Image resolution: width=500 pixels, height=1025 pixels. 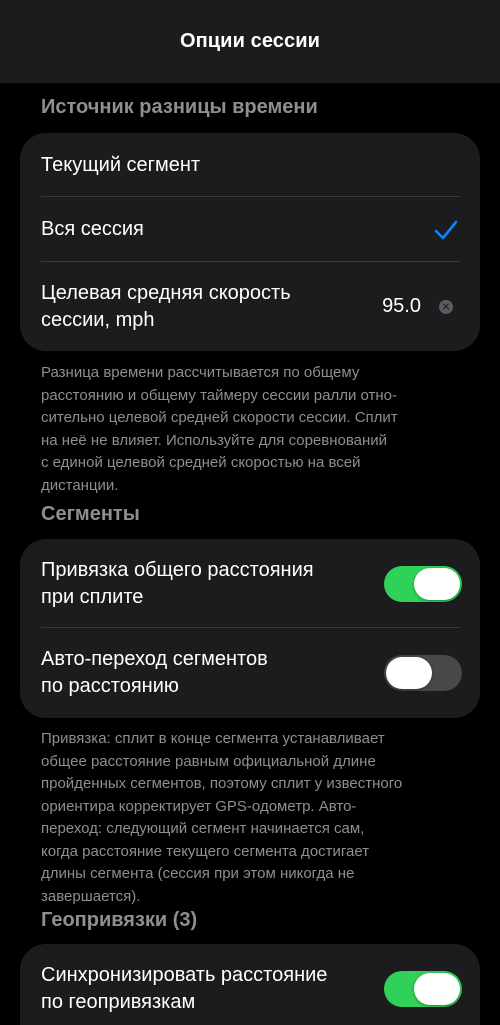 I want to click on auto-advance-label: Авто-переход сегментов по расстоянию, so click(x=154, y=672).